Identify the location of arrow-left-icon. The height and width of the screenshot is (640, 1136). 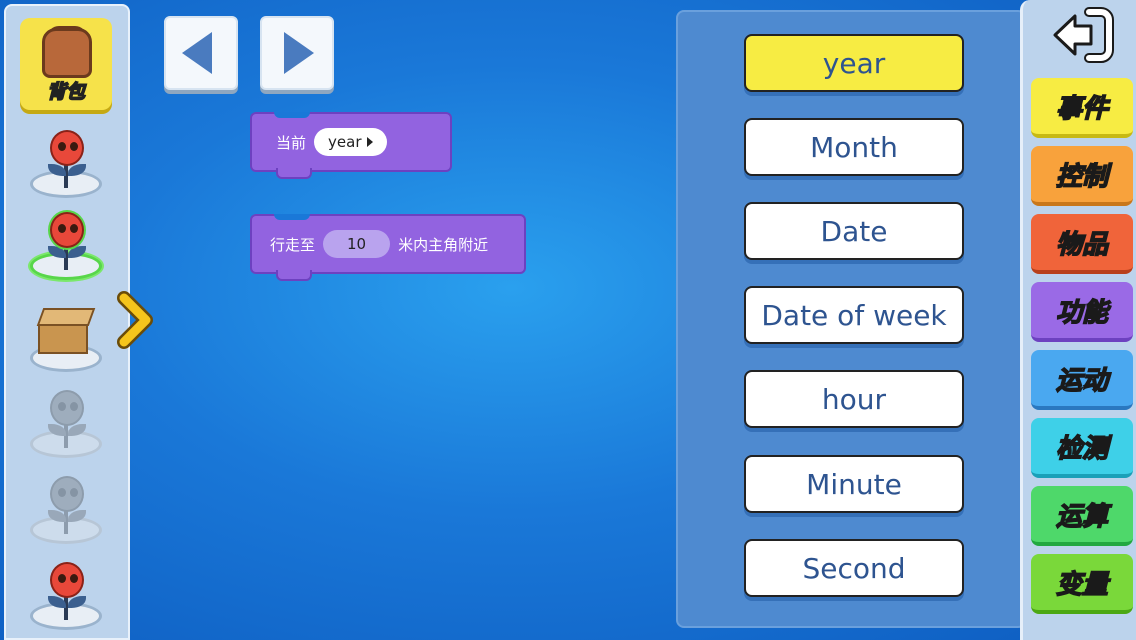
(197, 53).